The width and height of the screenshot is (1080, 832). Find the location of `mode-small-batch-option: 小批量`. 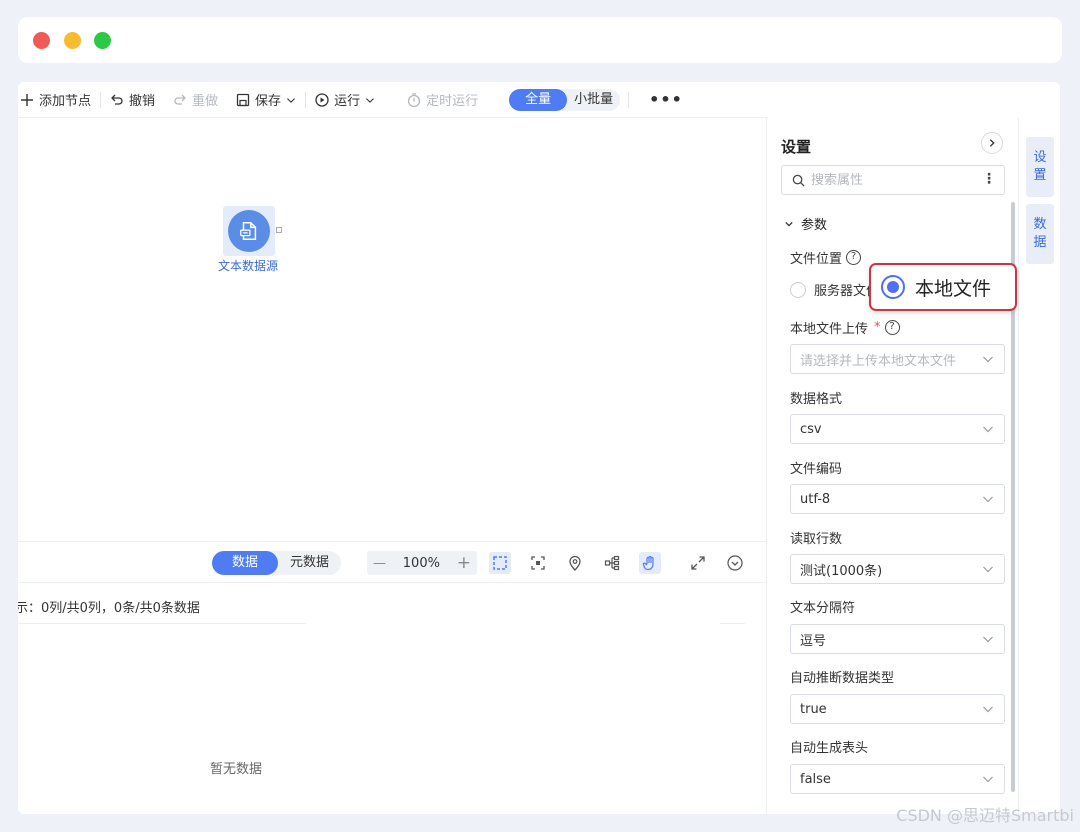

mode-small-batch-option: 小批量 is located at coordinates (593, 100).